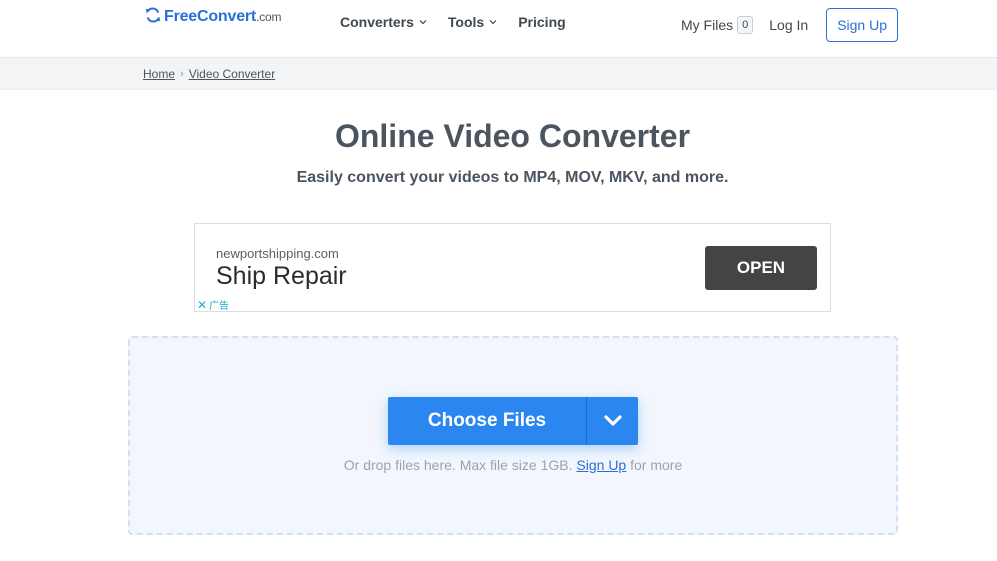  Describe the element at coordinates (601, 465) in the screenshot. I see `drop-hint-signup-link: Sign Up` at that location.